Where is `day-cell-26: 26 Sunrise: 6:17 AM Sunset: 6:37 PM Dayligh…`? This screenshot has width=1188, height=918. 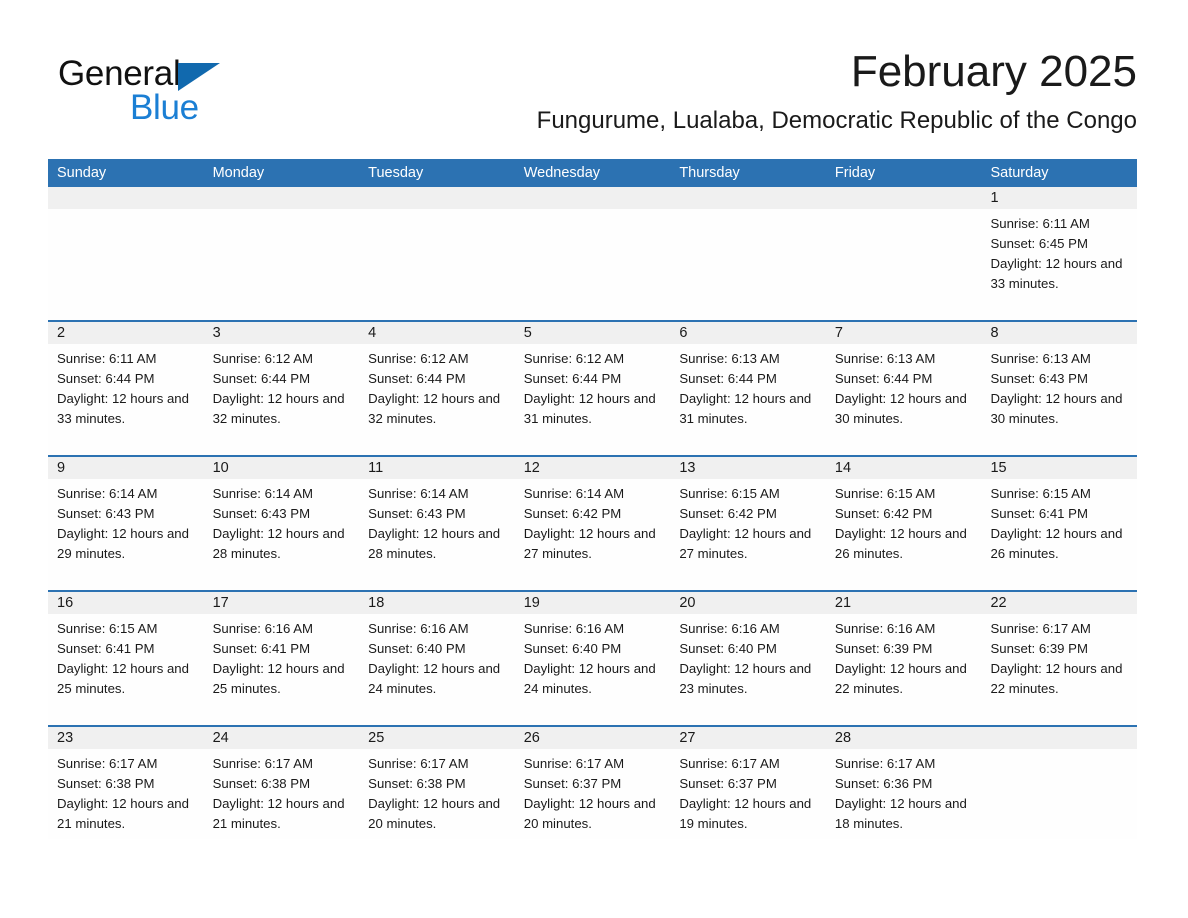
day-cell-26: 26 Sunrise: 6:17 AM Sunset: 6:37 PM Dayligh… is located at coordinates (592, 783).